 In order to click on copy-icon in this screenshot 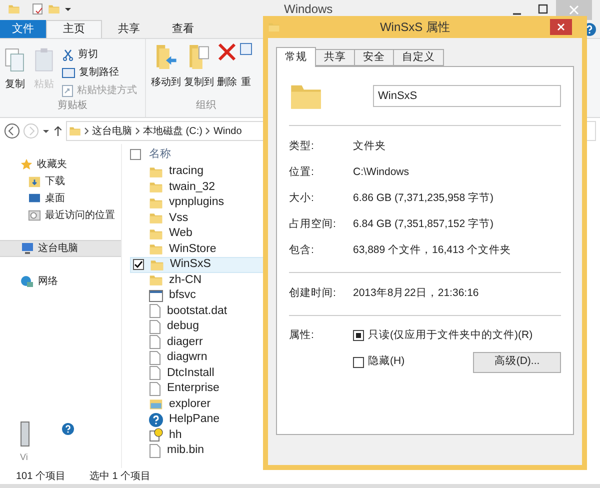, I will do `click(15, 60)`.